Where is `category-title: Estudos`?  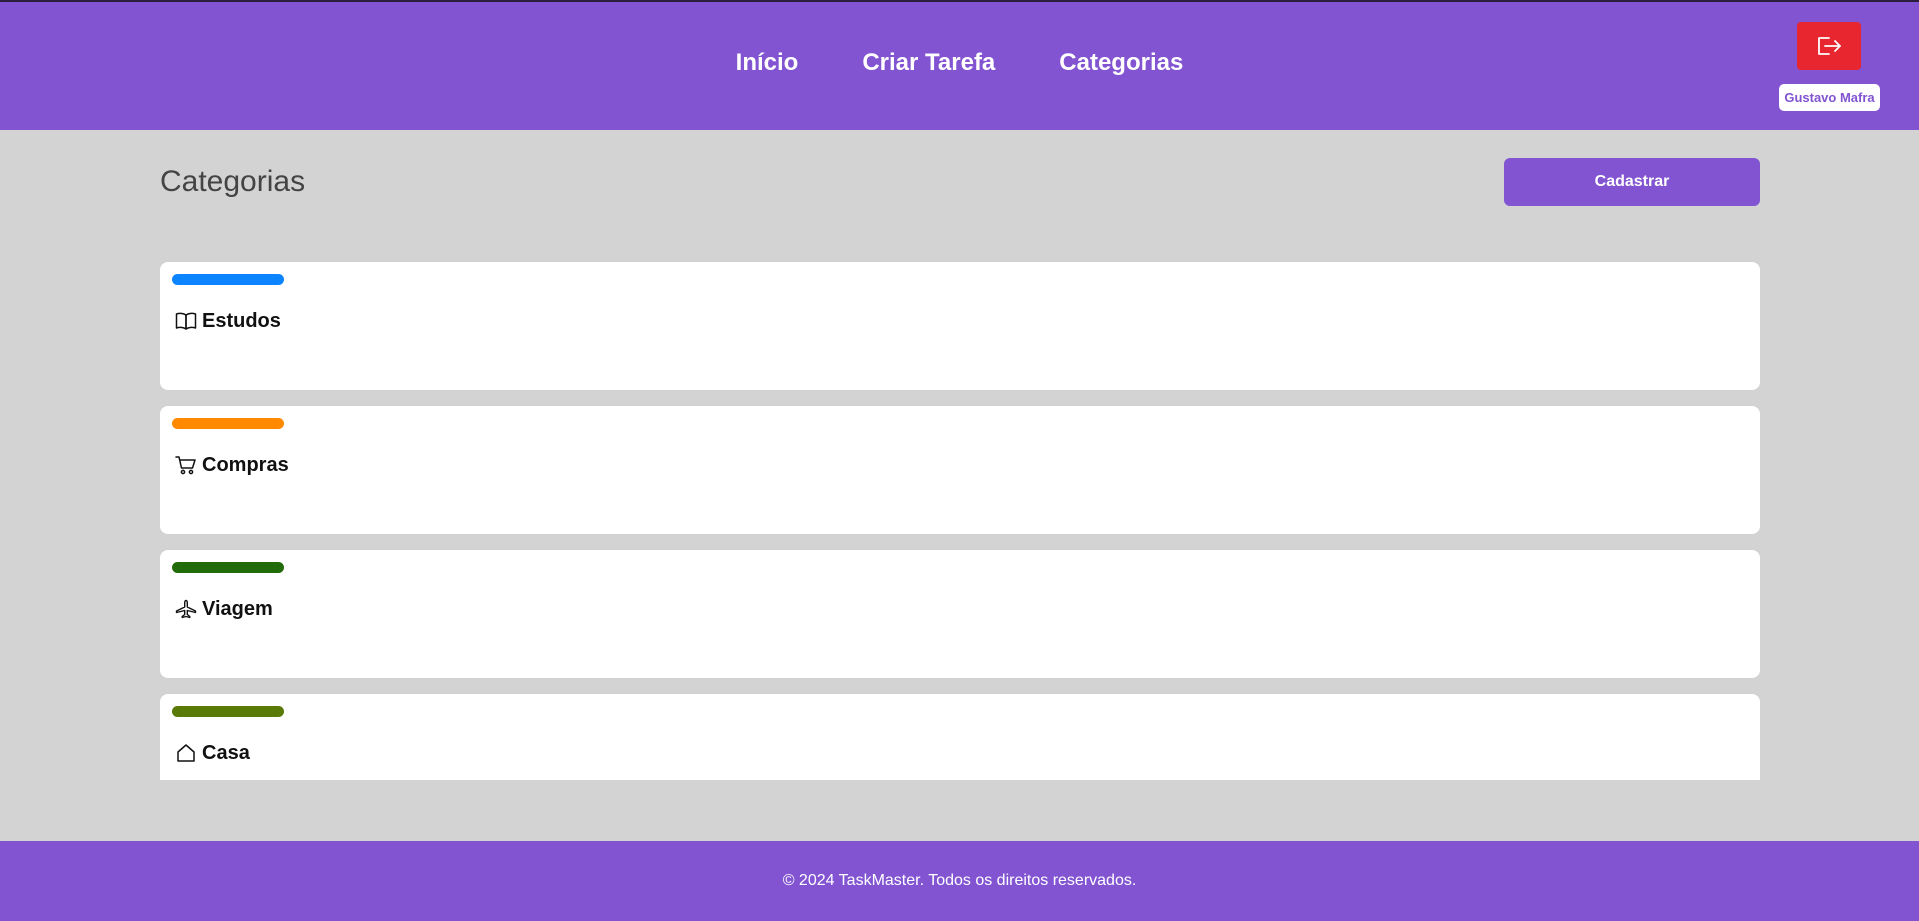 category-title: Estudos is located at coordinates (228, 321).